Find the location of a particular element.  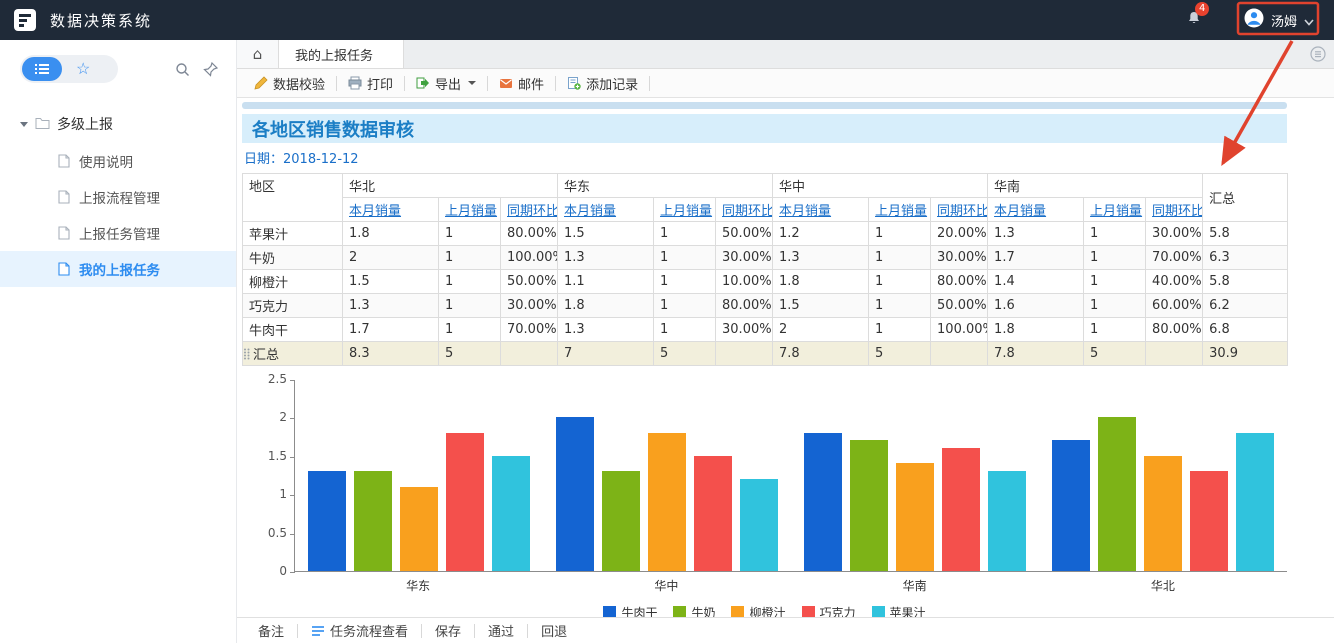

chevron-down-icon is located at coordinates (1309, 20).